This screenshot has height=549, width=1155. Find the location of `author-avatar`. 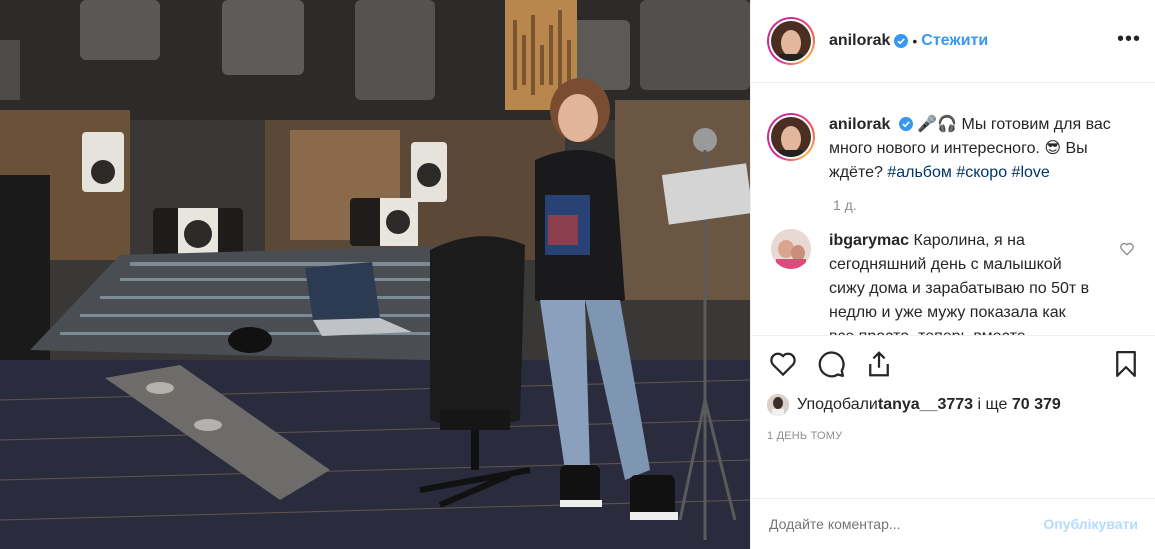

author-avatar is located at coordinates (791, 41).